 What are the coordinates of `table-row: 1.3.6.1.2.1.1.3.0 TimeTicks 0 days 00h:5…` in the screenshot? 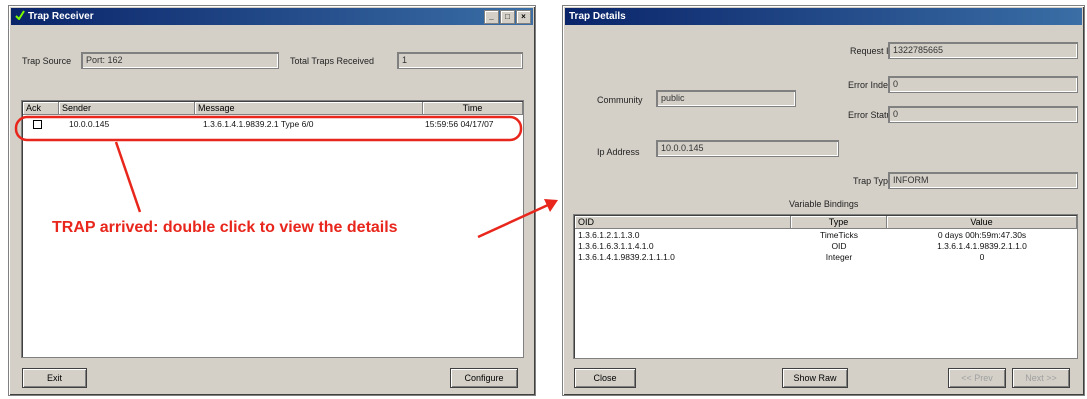 It's located at (826, 235).